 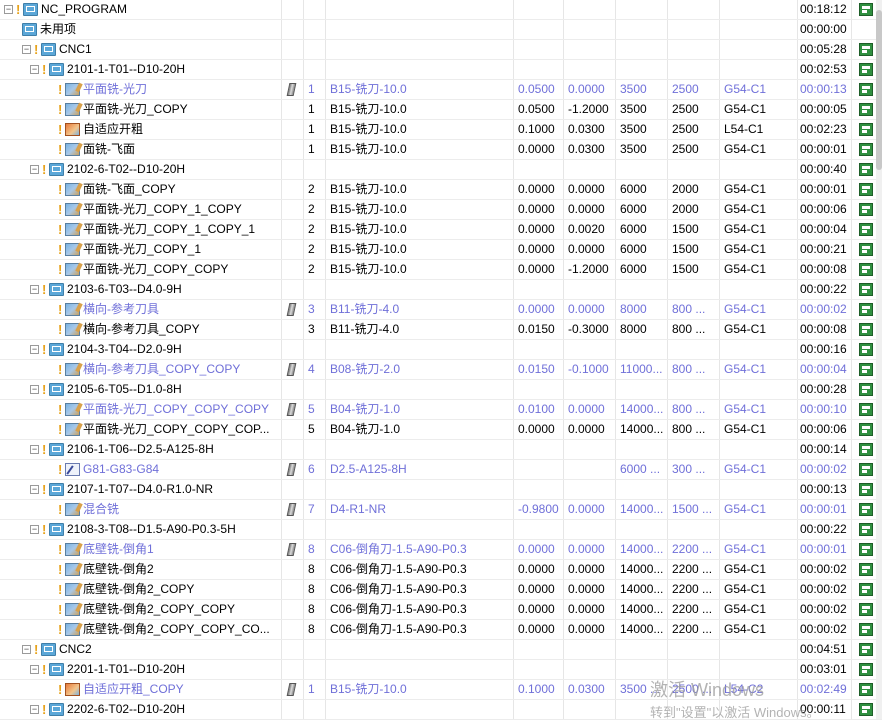 I want to click on name-cell: −! 2105-6-T05--D1.0-8H, so click(x=141, y=389).